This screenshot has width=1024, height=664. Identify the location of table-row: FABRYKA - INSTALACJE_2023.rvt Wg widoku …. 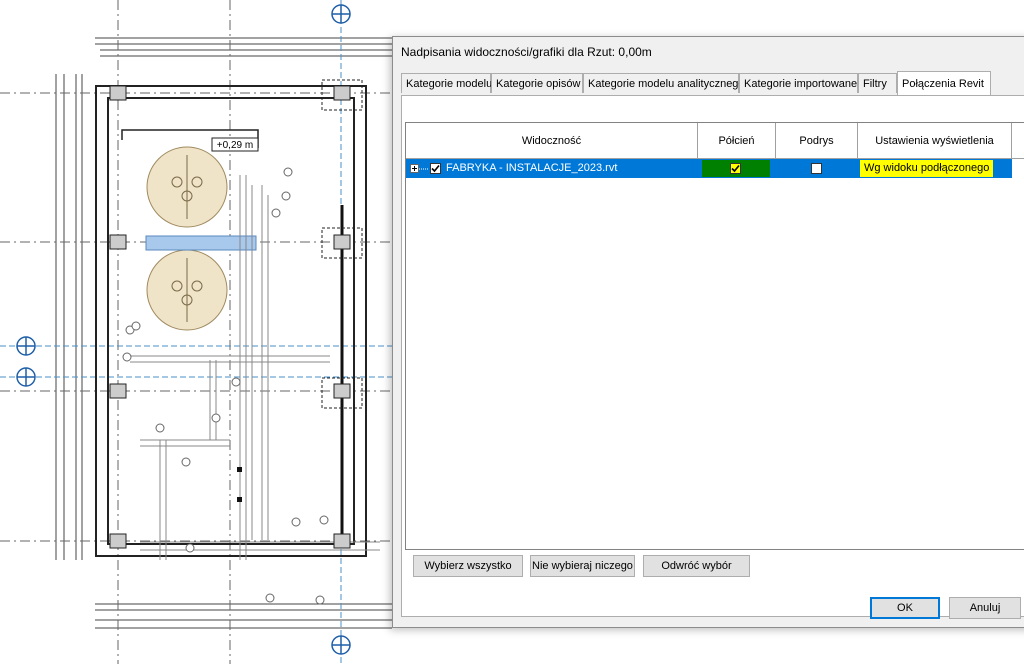
(709, 168).